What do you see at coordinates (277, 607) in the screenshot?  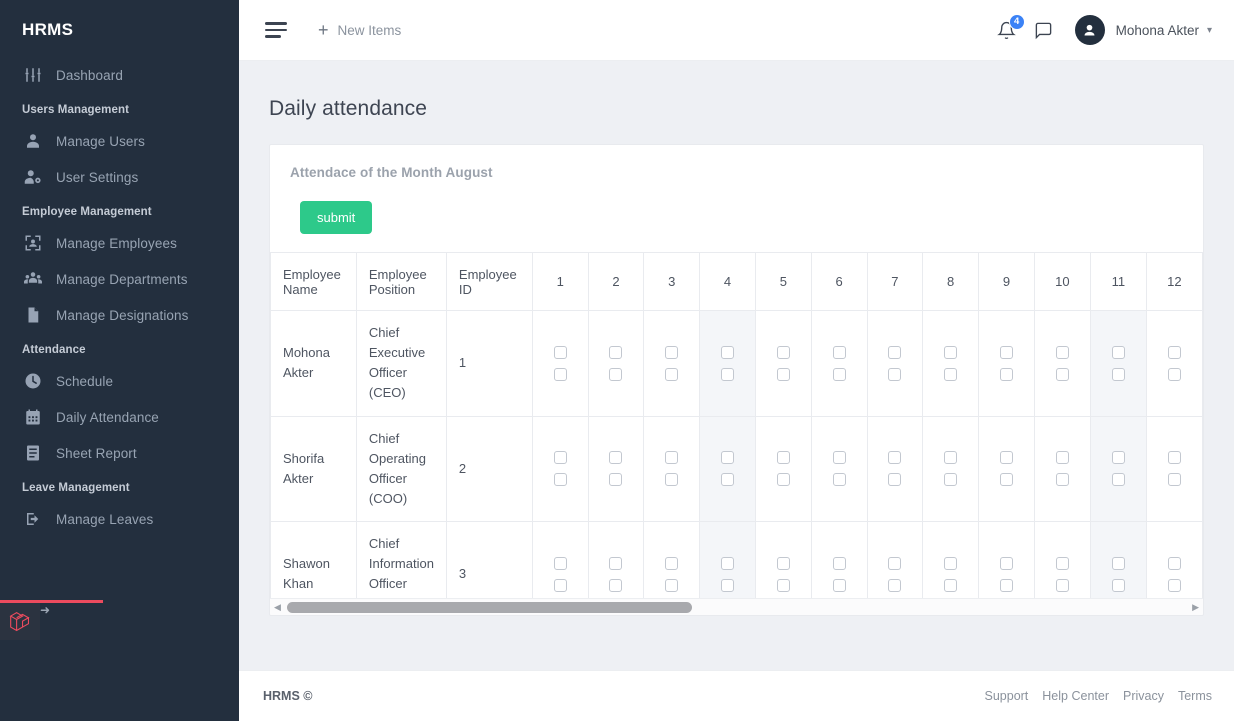 I see `scroll-left-arrow-icon: ◀` at bounding box center [277, 607].